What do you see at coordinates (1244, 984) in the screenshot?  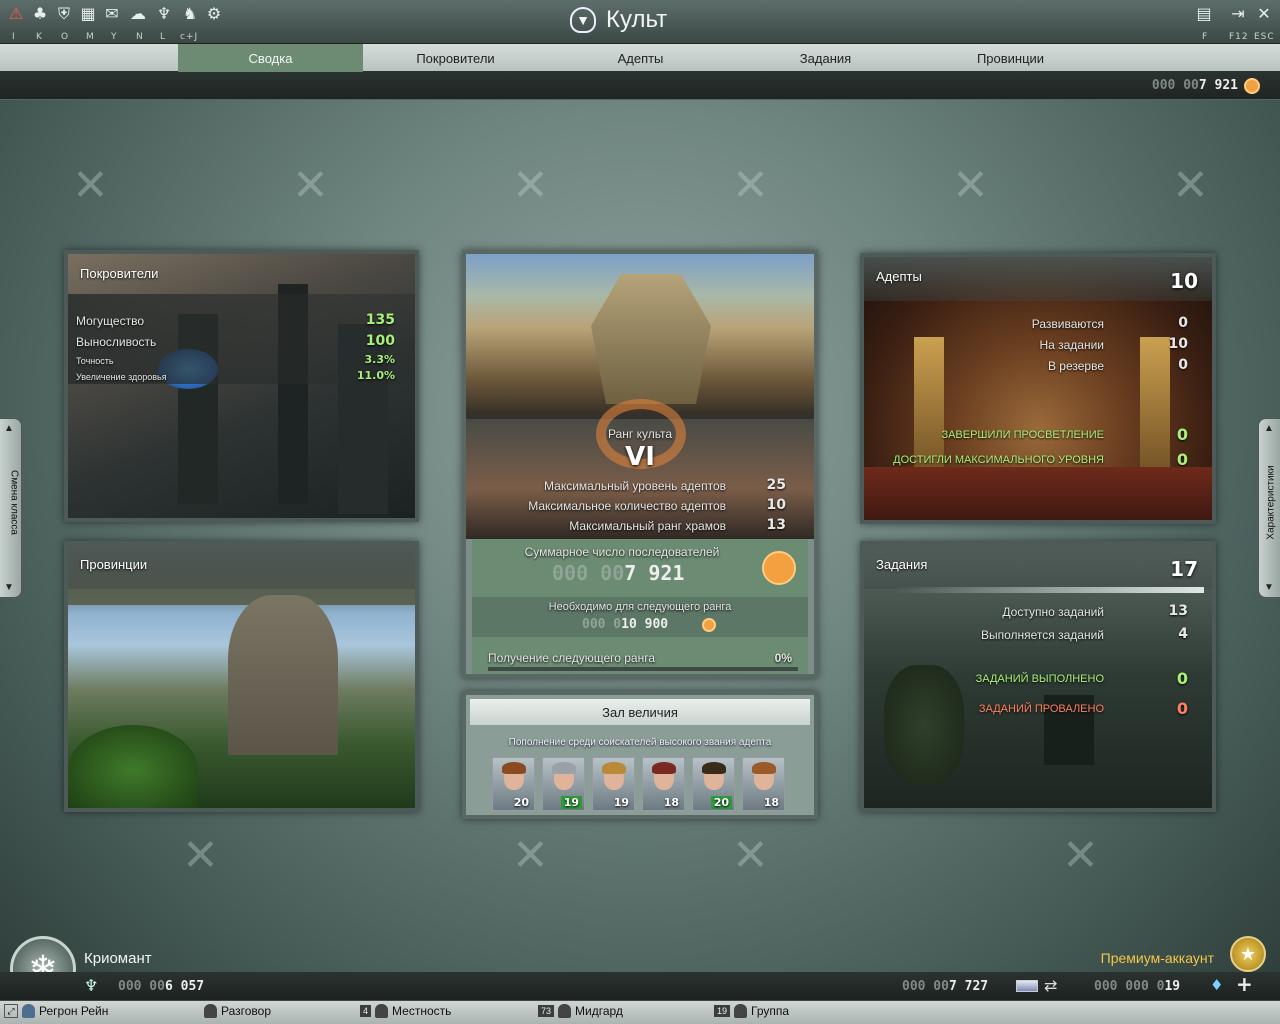 I see `add-crystals-button: +` at bounding box center [1244, 984].